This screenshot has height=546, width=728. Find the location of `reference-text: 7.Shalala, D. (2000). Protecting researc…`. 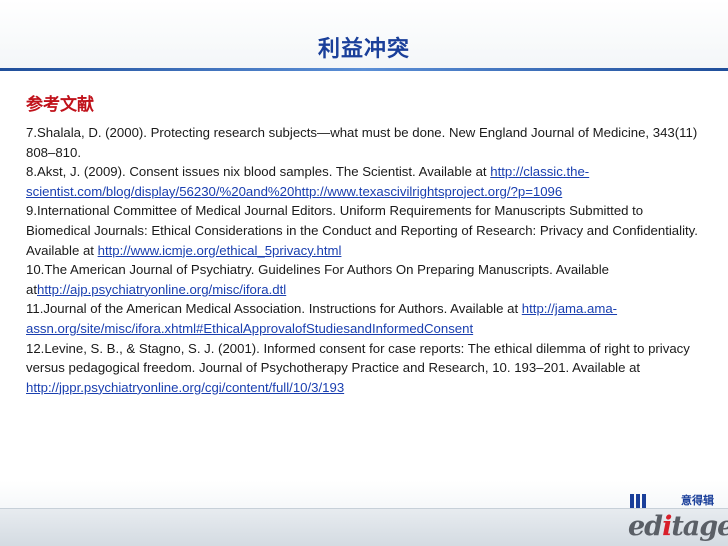

reference-text: 7.Shalala, D. (2000). Protecting researc… is located at coordinates (362, 142).